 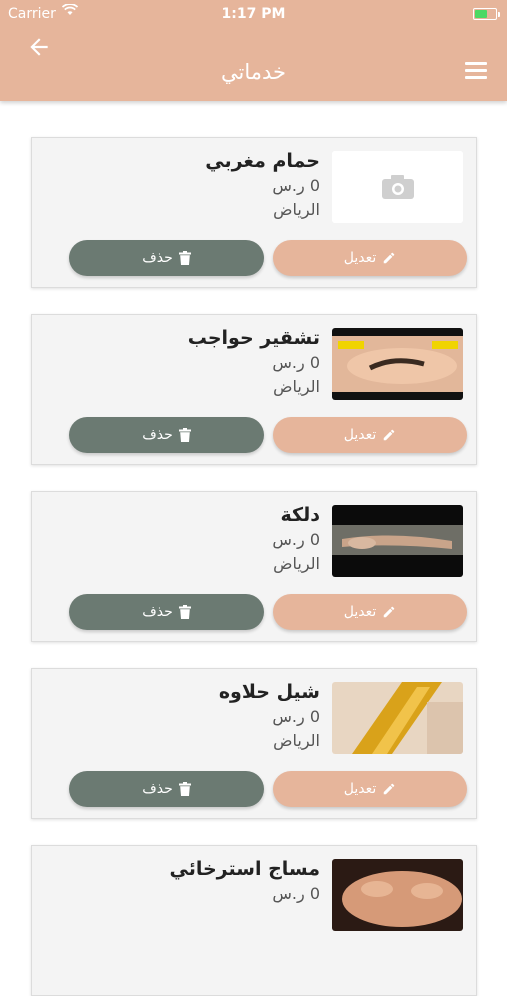 I want to click on page-title: خدماتي, so click(x=253, y=72).